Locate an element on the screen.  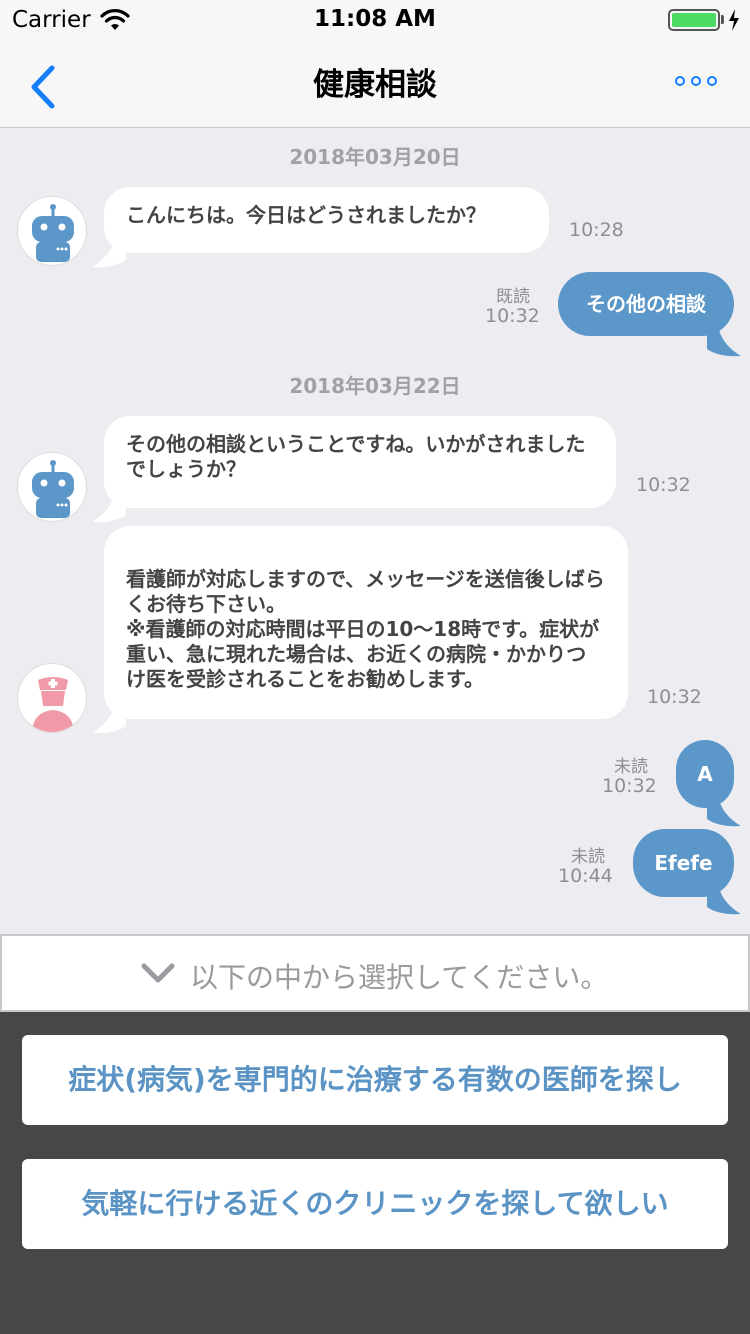
message-bubble: A is located at coordinates (705, 774).